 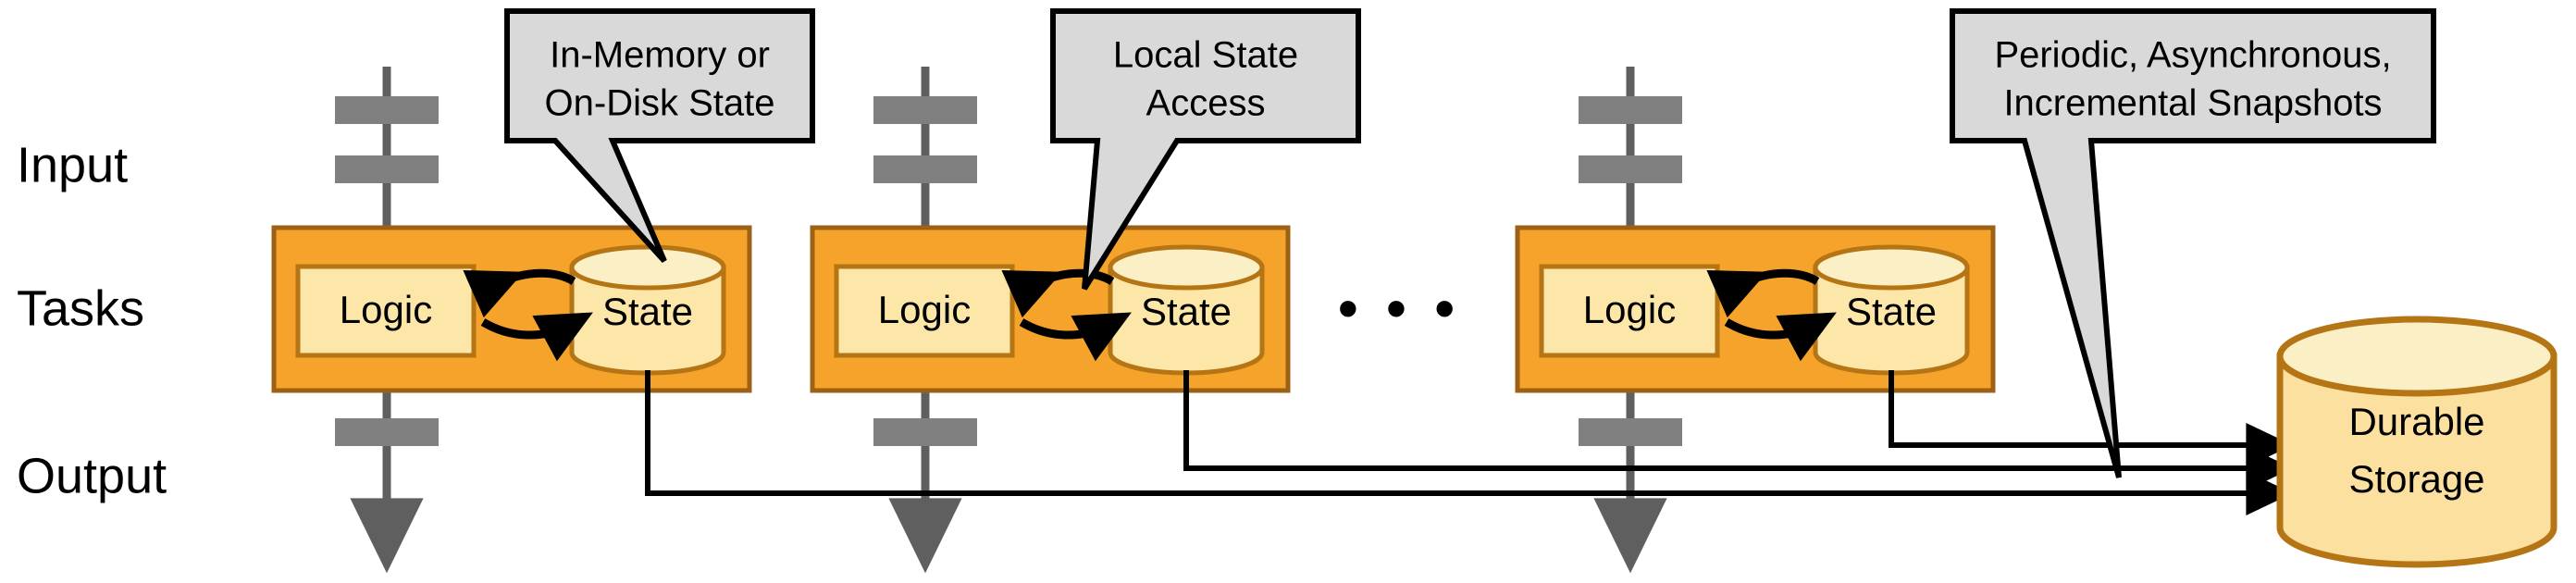 I want to click on row-labels: Input Tasks Output, so click(x=92, y=320).